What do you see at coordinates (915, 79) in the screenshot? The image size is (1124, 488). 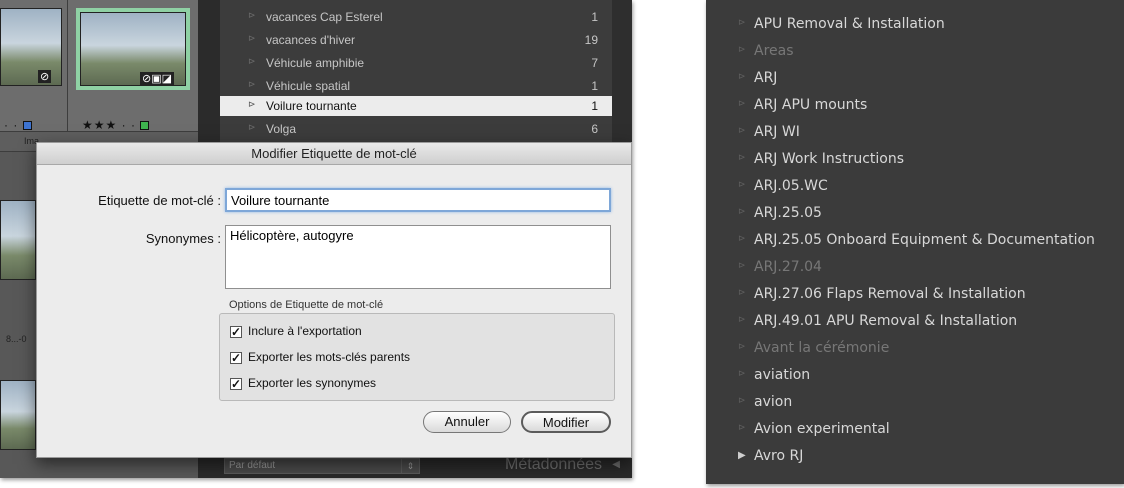 I see `keyword-row: ⊳ ARJ` at bounding box center [915, 79].